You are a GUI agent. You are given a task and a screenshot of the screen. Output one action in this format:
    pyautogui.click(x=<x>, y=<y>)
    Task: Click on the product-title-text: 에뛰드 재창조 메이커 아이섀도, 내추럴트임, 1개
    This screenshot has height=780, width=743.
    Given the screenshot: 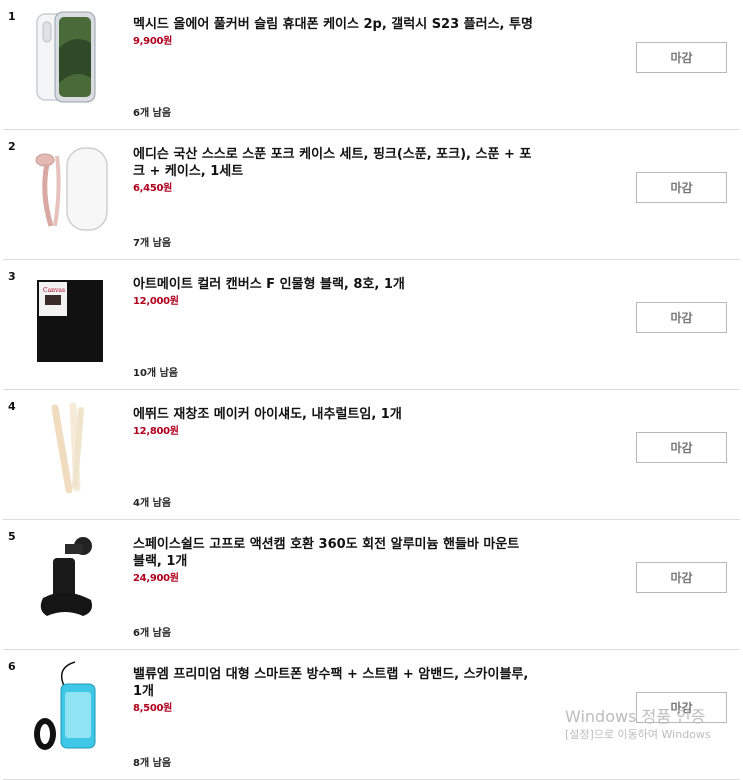 What is the action you would take?
    pyautogui.click(x=267, y=414)
    